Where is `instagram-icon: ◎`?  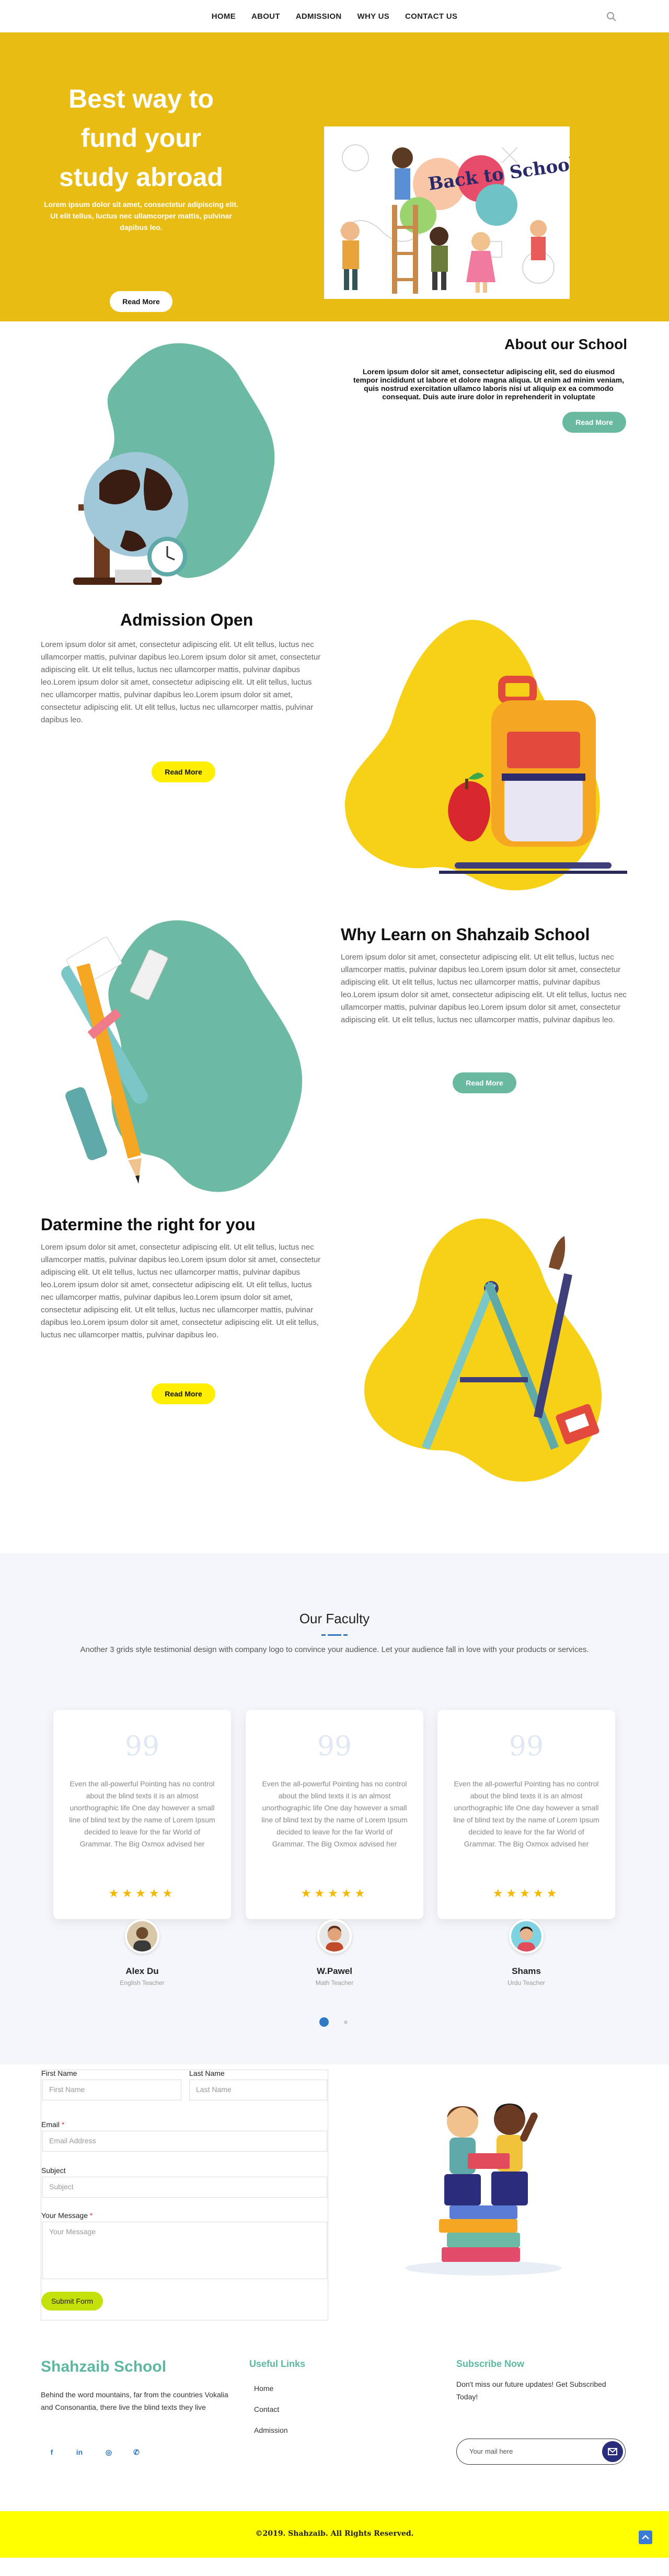
instagram-icon: ◎ is located at coordinates (108, 2453).